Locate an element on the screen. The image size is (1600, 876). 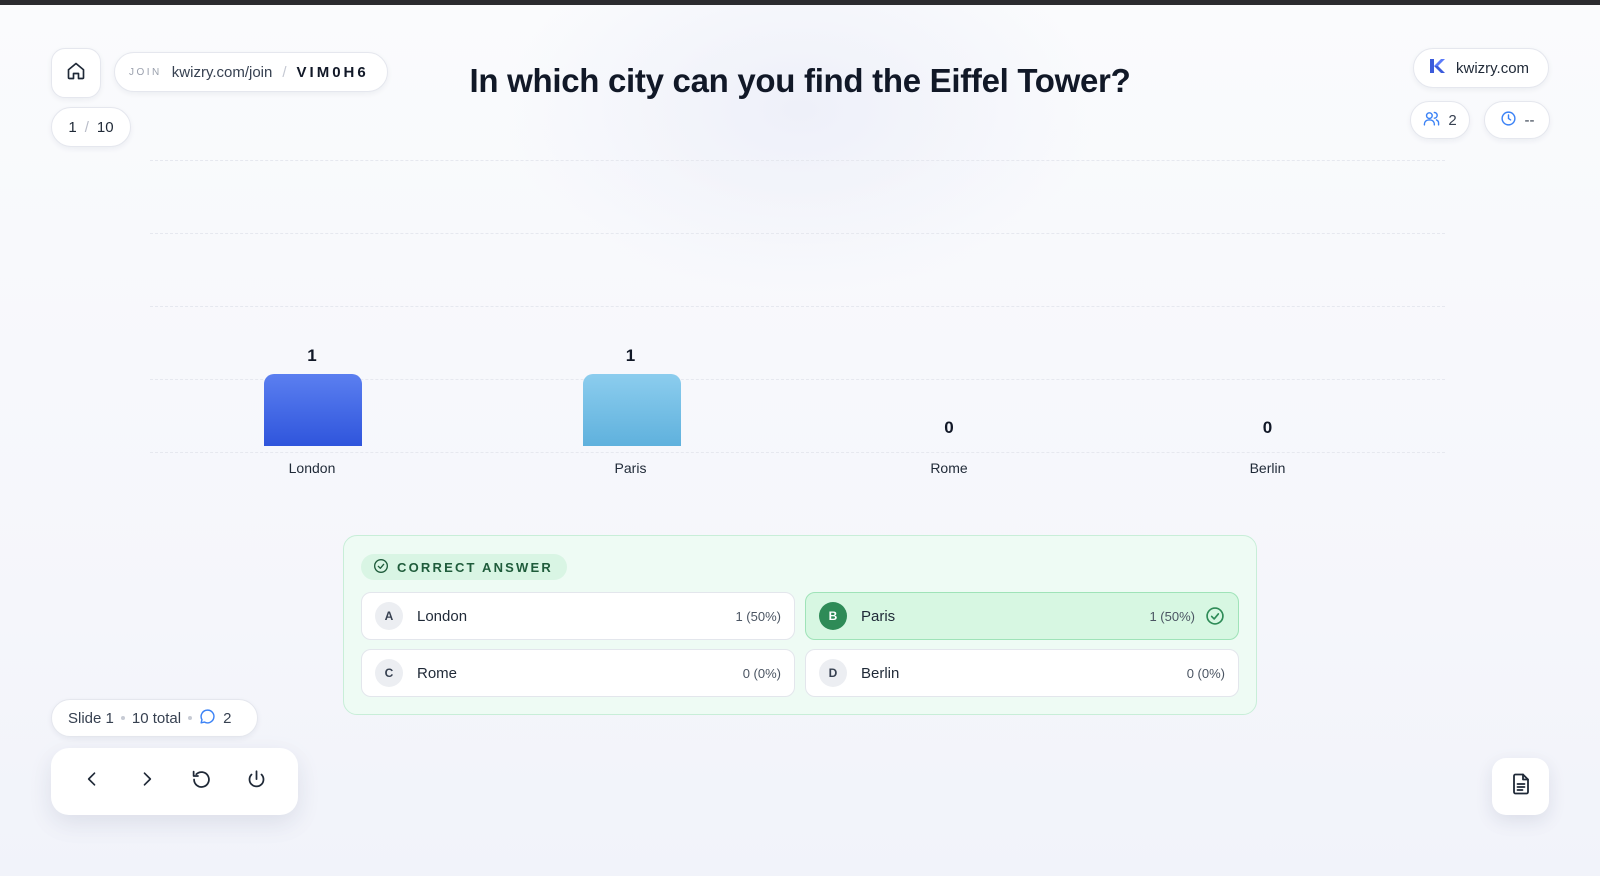
rotate-ccw-icon is located at coordinates (201, 782).